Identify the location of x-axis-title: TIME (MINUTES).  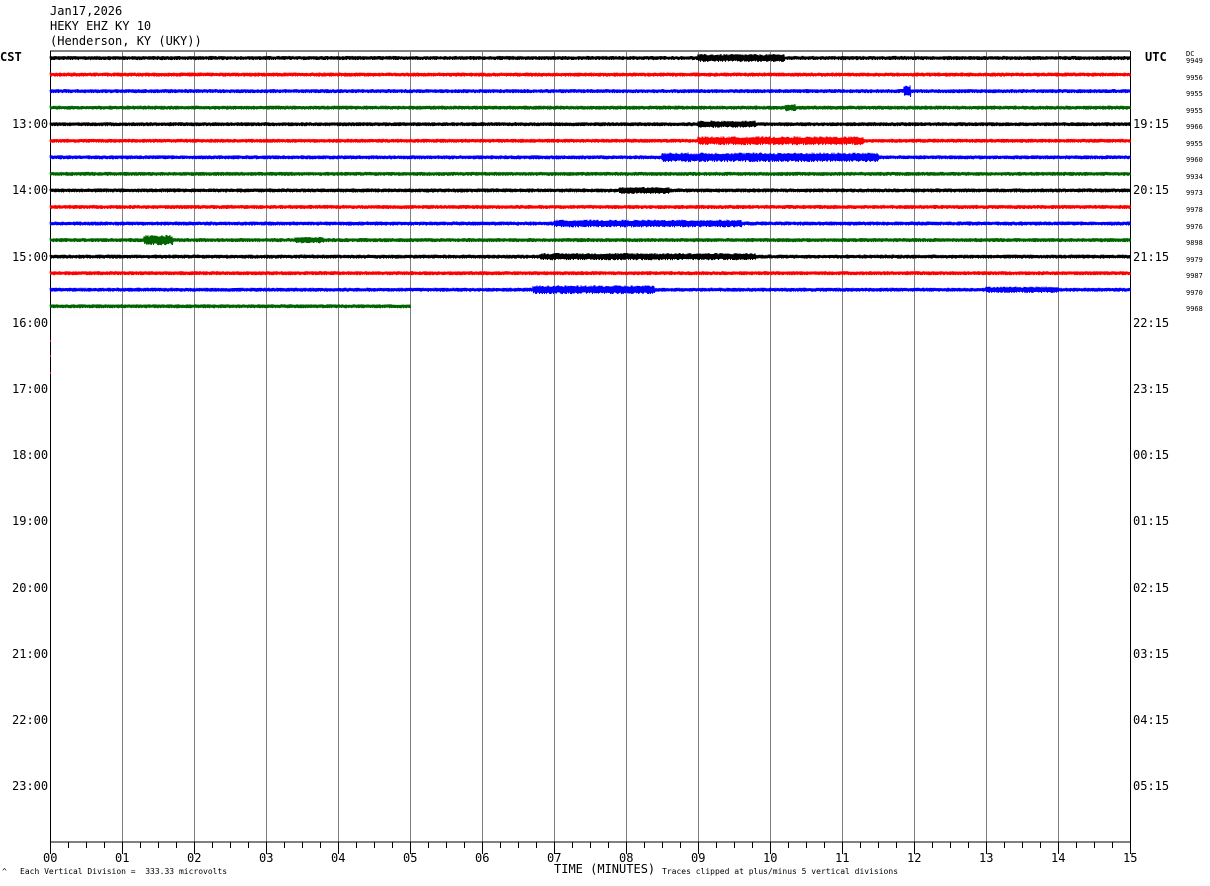
(605, 869).